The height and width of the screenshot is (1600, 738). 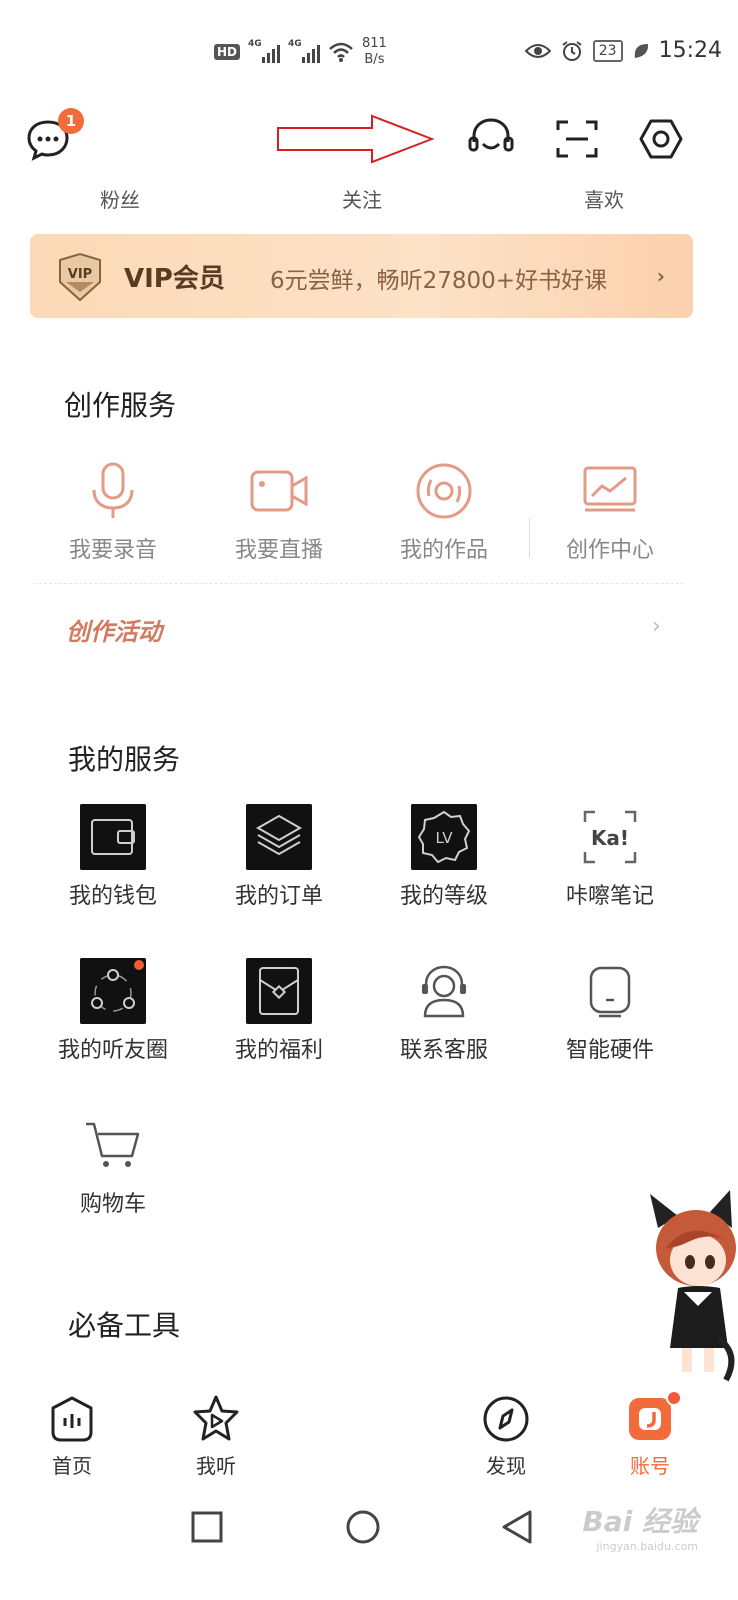 I want to click on ka-note-icon: Ka!, so click(x=610, y=837).